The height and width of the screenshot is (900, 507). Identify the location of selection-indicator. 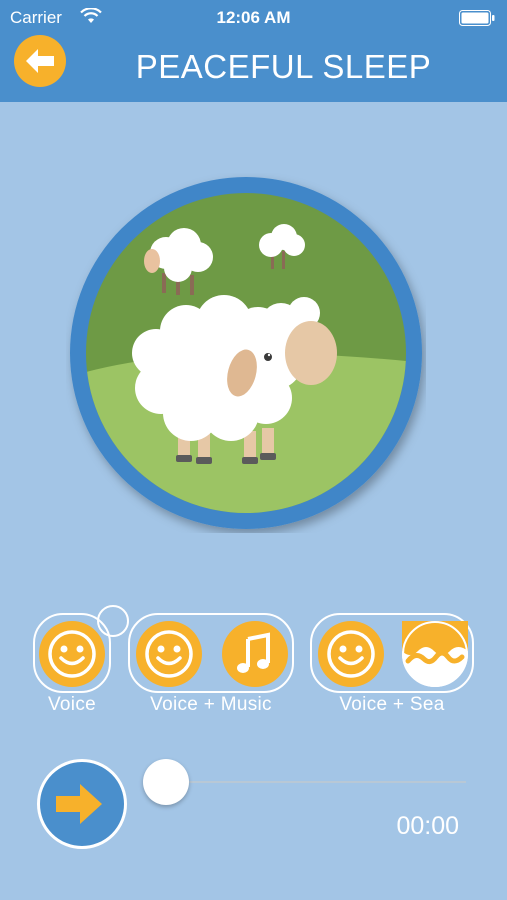
(113, 621).